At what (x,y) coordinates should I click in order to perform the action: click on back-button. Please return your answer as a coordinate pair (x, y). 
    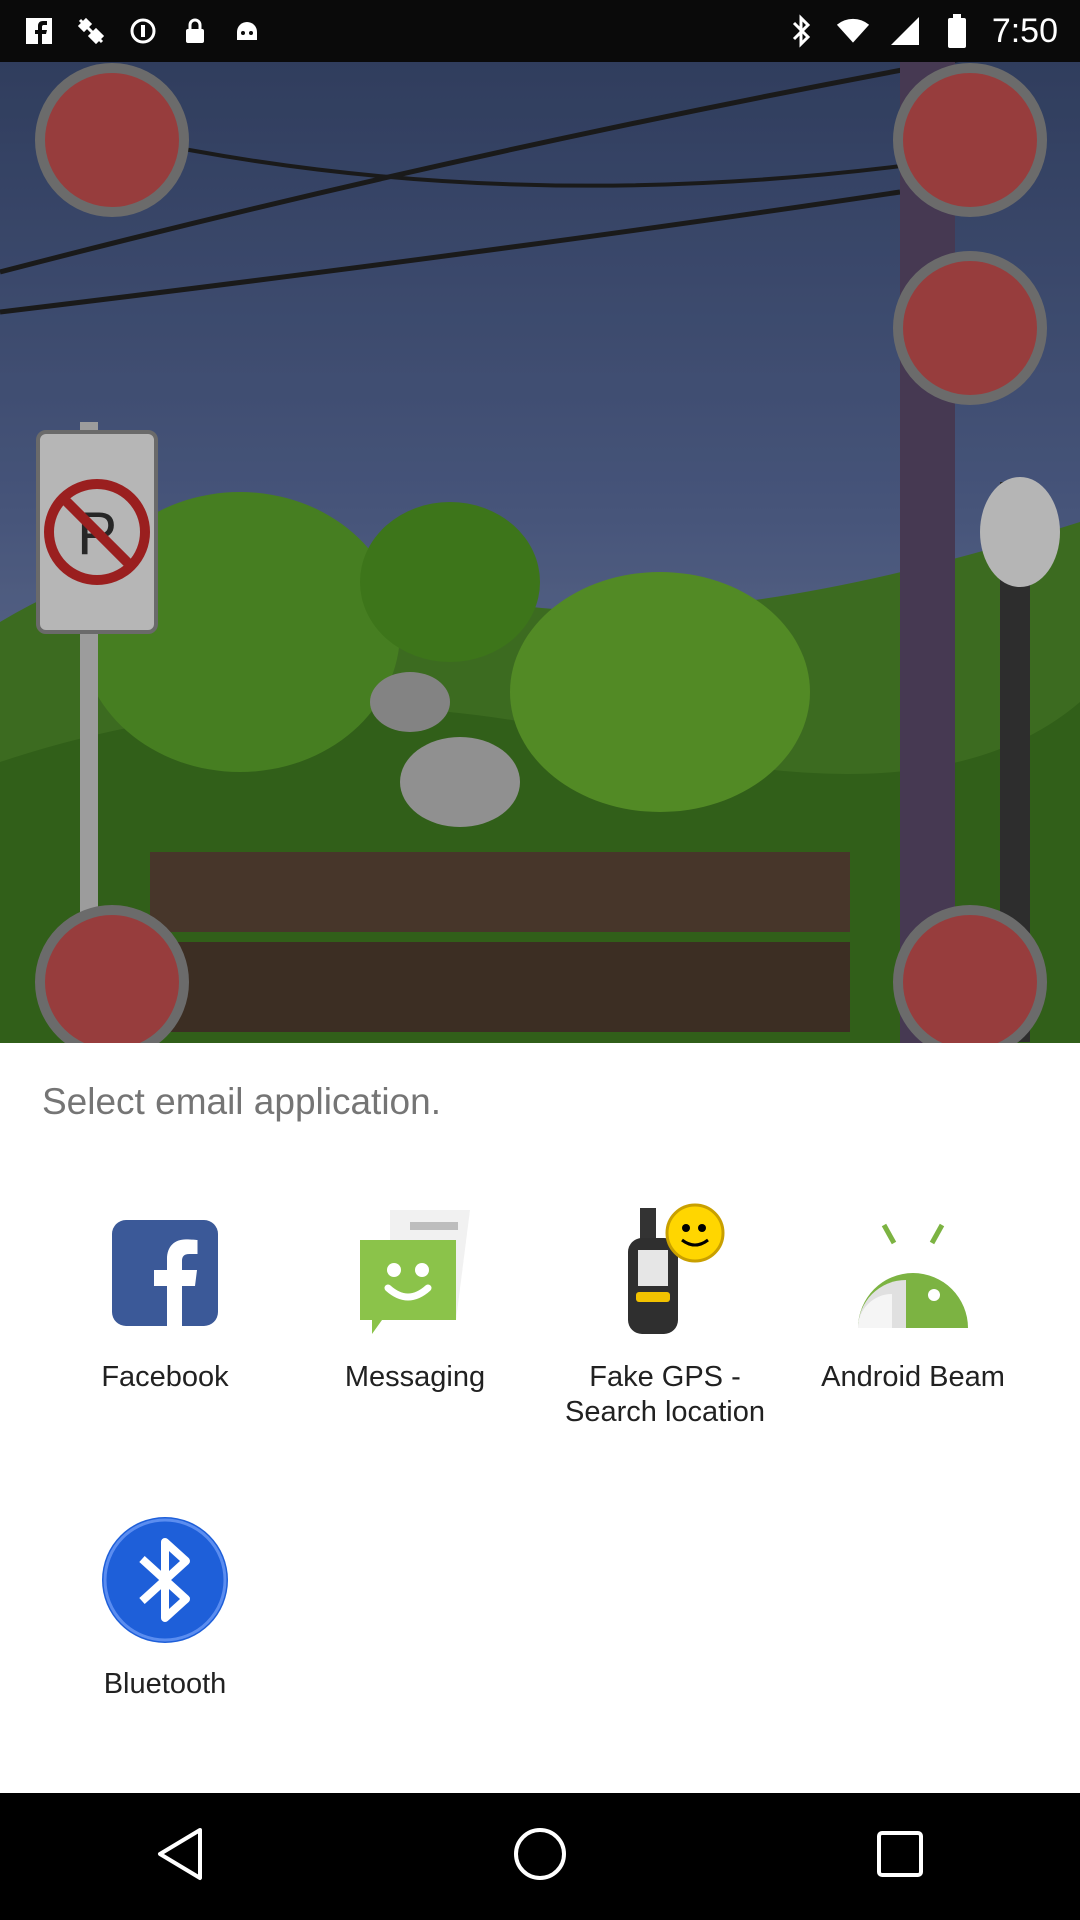
    Looking at the image, I should click on (180, 1857).